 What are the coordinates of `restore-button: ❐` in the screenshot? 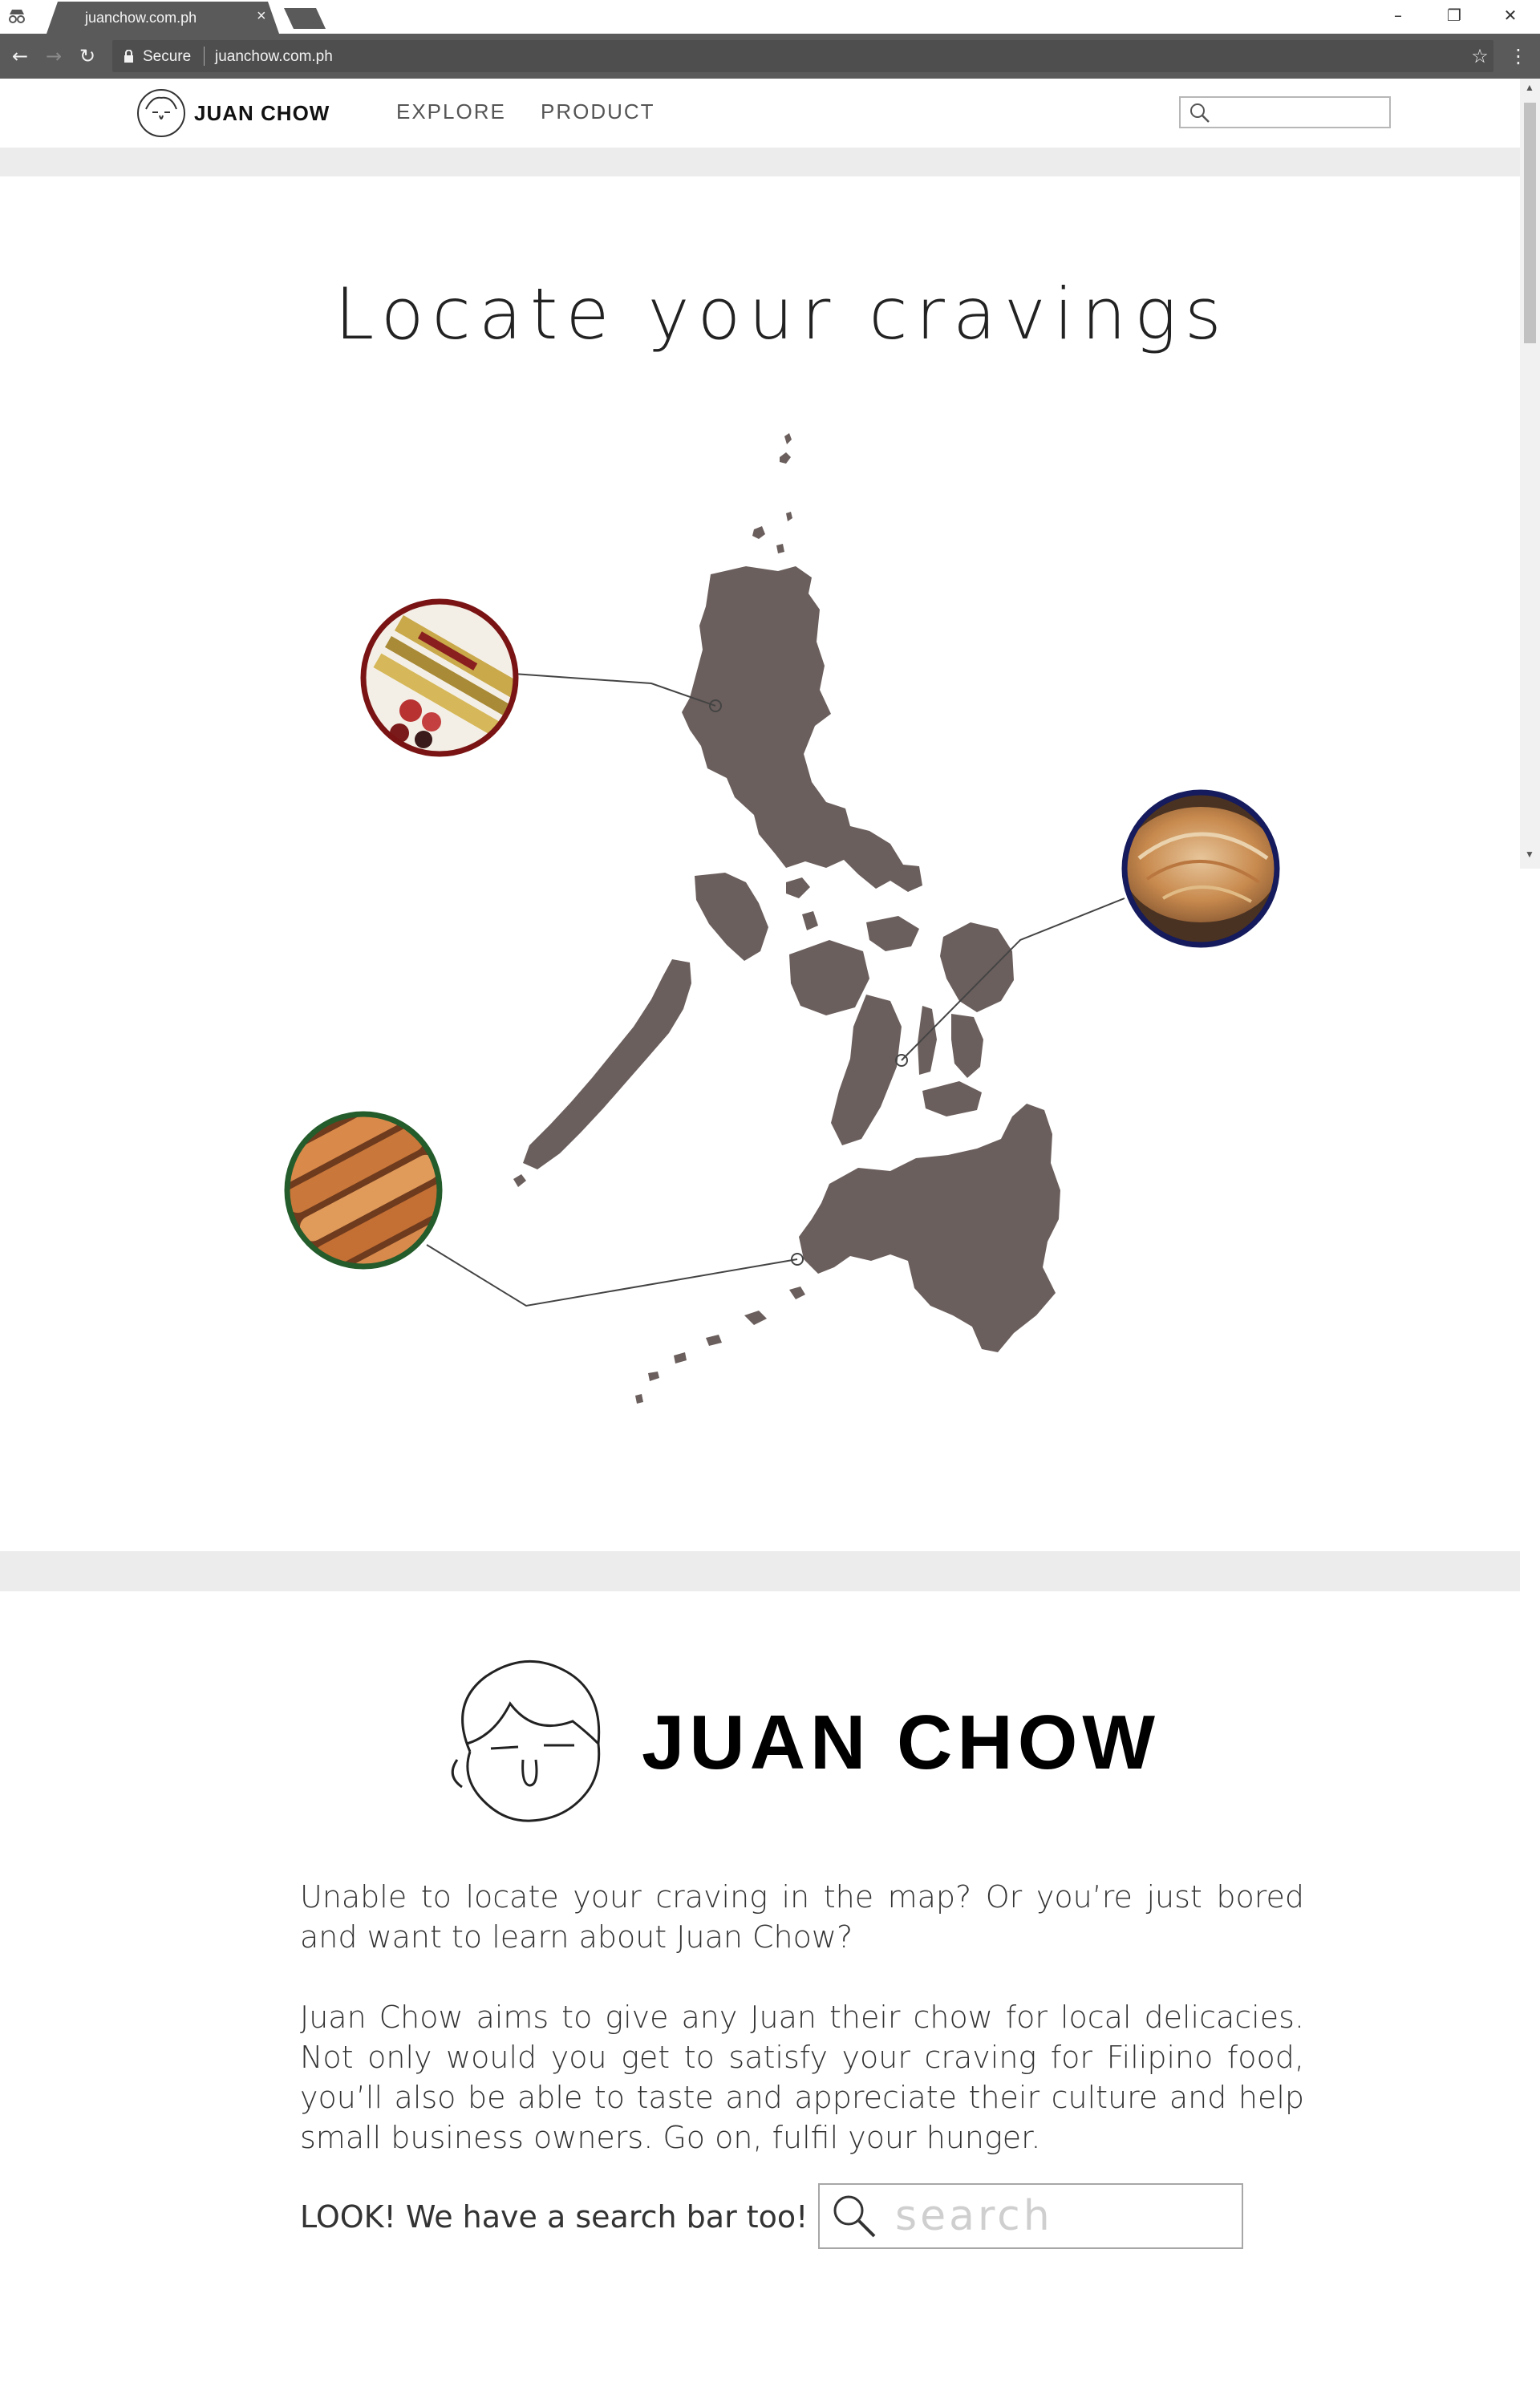 It's located at (1454, 15).